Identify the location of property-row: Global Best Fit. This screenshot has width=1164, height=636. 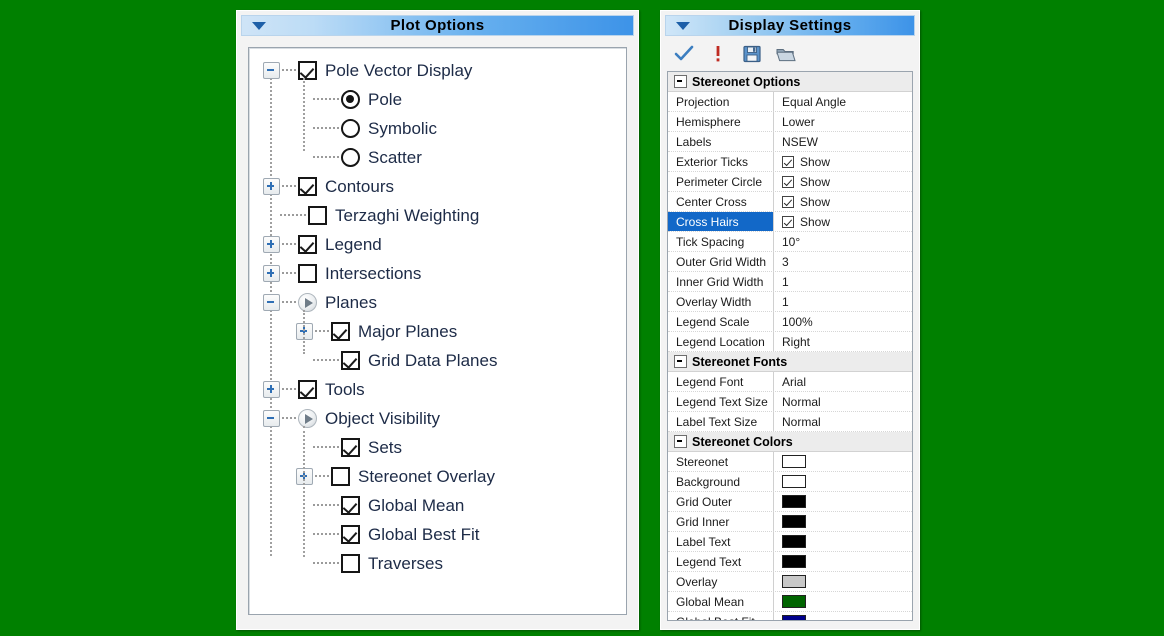
(790, 616).